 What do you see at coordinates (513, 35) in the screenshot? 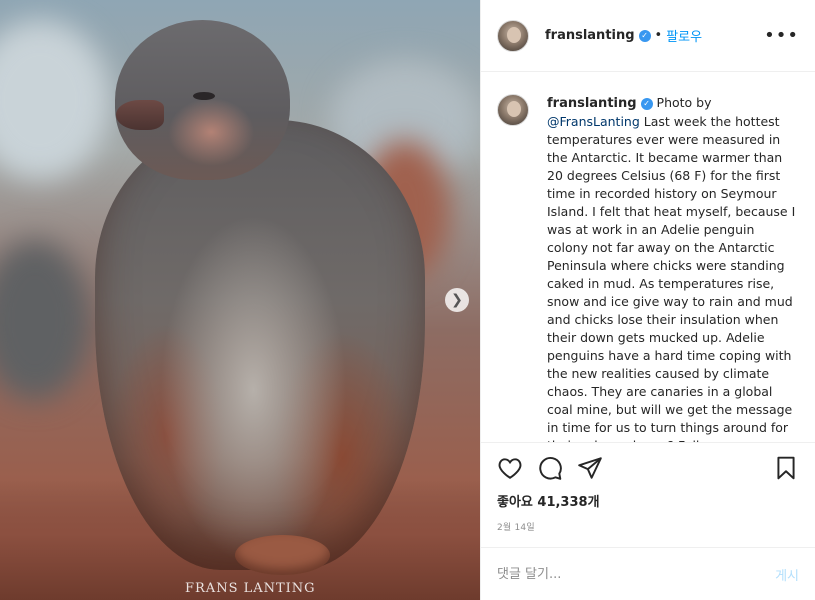
I see `avatar` at bounding box center [513, 35].